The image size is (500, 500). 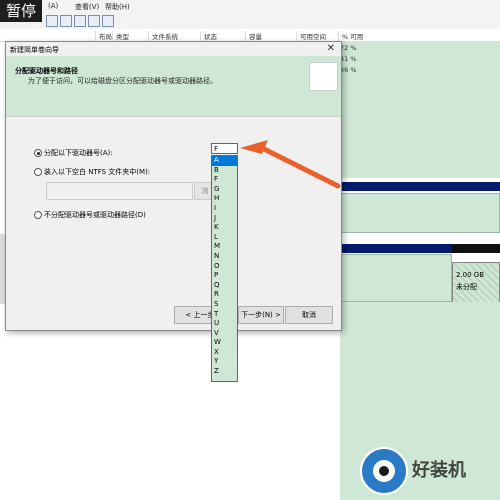 What do you see at coordinates (21, 11) in the screenshot?
I see `pause-badge: 暂停` at bounding box center [21, 11].